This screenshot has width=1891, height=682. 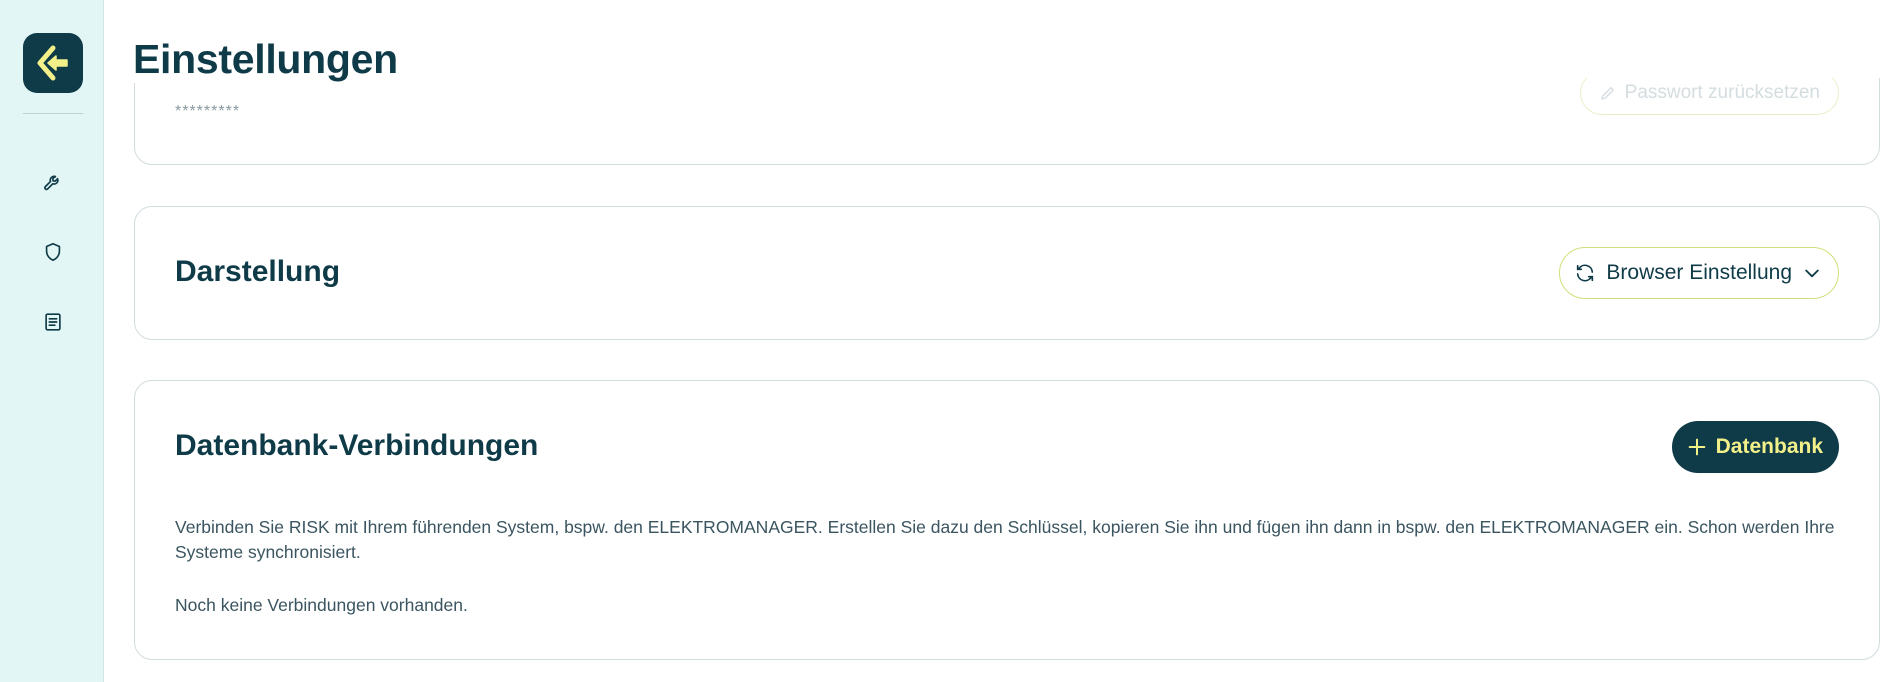 I want to click on sidebar-item-security, so click(x=53, y=252).